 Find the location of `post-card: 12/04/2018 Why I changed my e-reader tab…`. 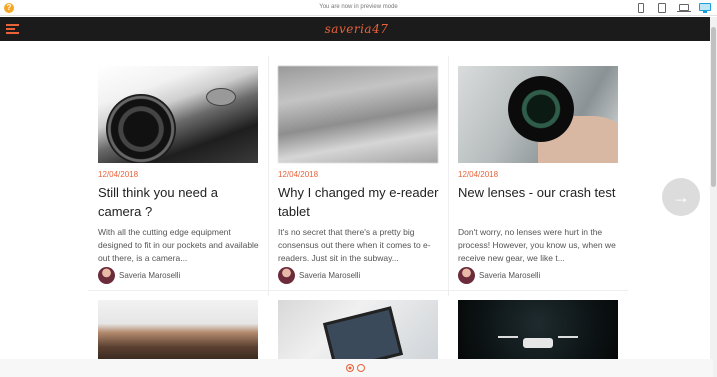

post-card: 12/04/2018 Why I changed my e-reader tab… is located at coordinates (360, 178).